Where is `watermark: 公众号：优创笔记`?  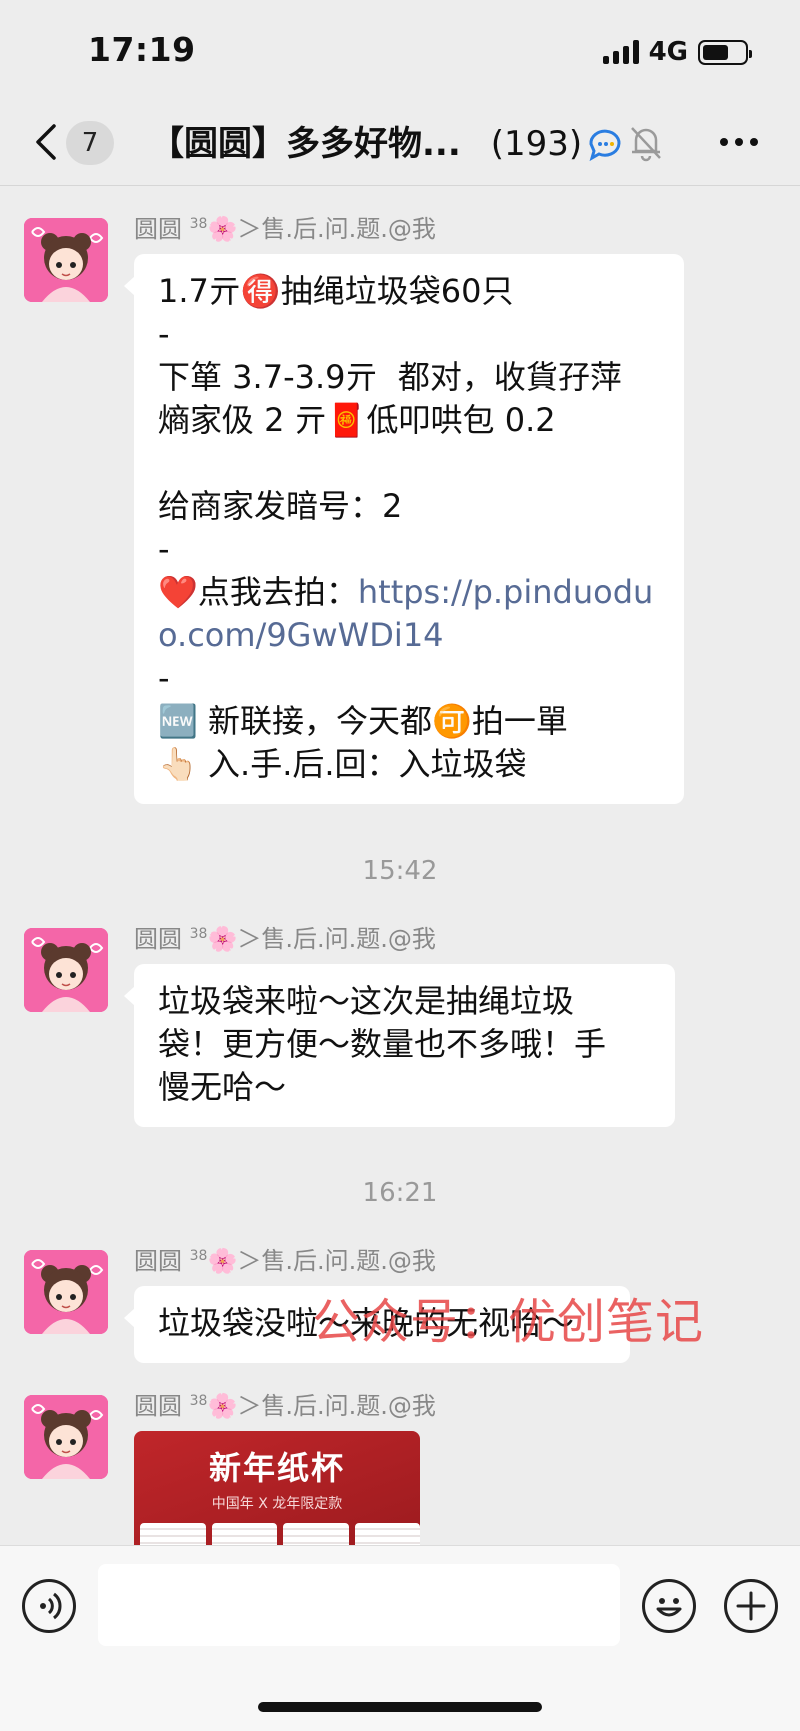 watermark: 公众号：优创笔记 is located at coordinates (508, 1322).